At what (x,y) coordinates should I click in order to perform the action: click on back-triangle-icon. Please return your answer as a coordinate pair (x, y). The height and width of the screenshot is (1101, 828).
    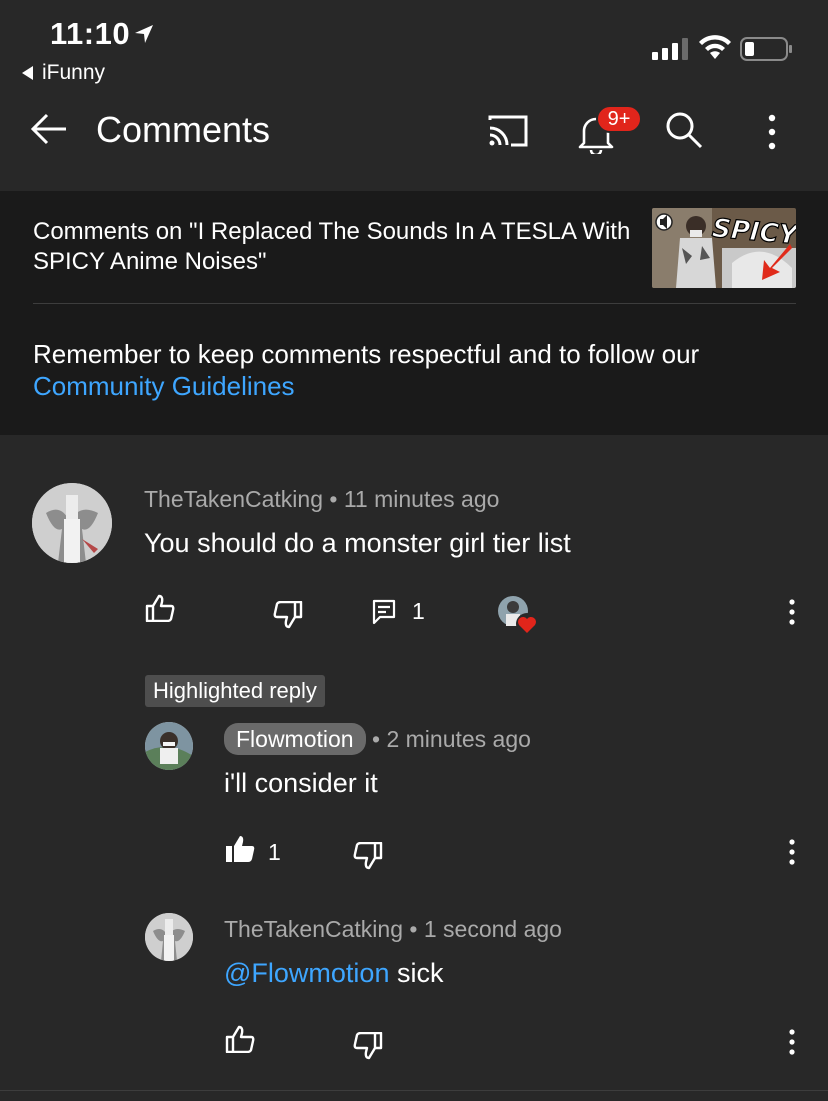
    Looking at the image, I should click on (27, 73).